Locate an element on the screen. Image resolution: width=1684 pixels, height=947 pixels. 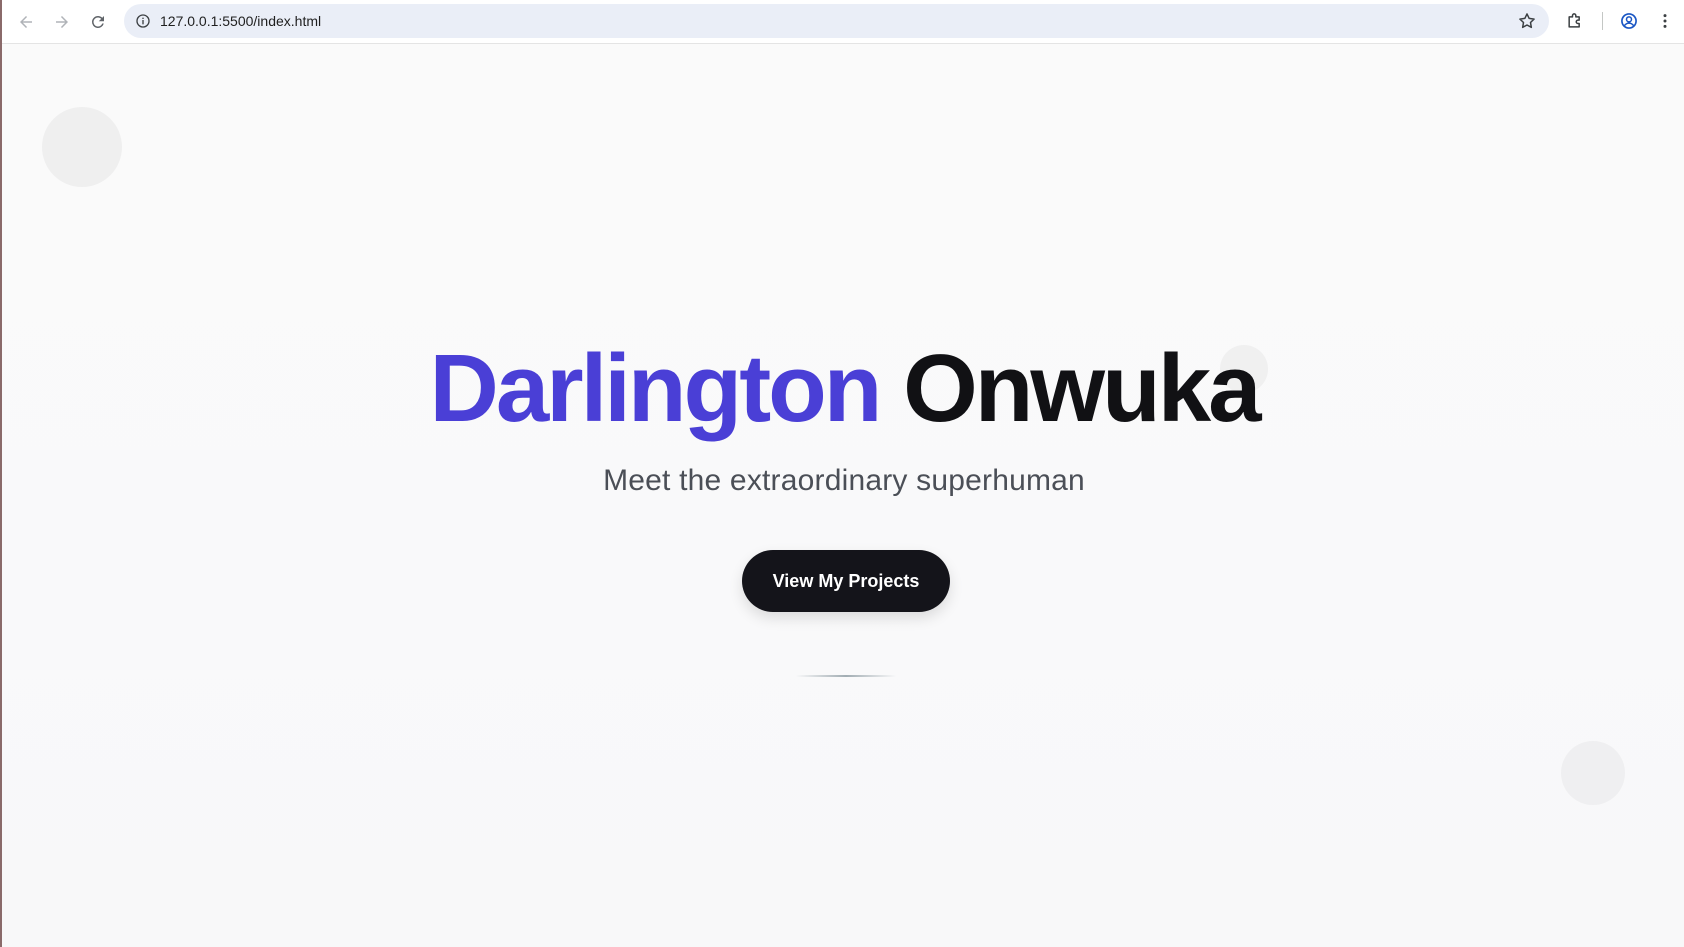
arrow-right-icon is located at coordinates (62, 22).